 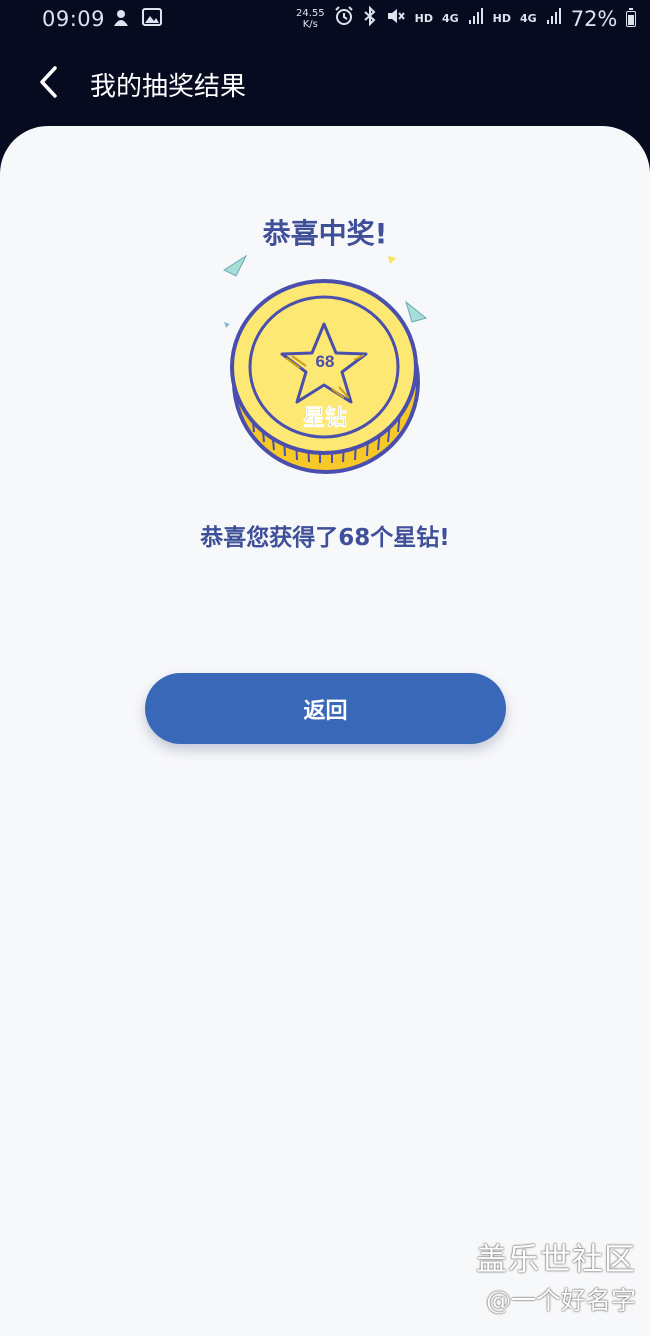 I want to click on status-bar: 09:09 24.55 K/s HD 4G HD 4G 72%, so click(x=325, y=20).